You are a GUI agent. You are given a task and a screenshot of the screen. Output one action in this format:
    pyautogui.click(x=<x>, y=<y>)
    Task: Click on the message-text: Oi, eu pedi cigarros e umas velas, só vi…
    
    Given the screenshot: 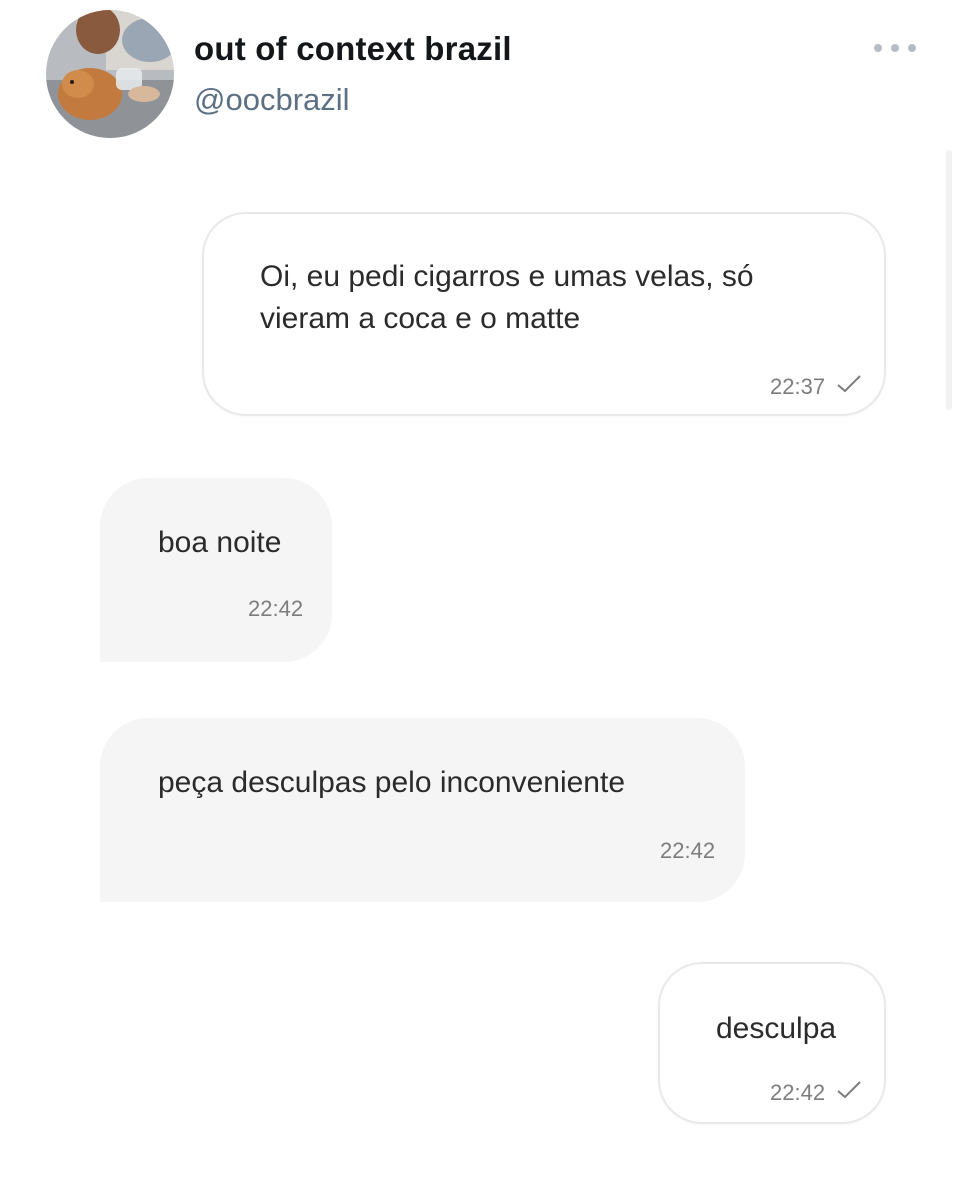 What is the action you would take?
    pyautogui.click(x=507, y=298)
    